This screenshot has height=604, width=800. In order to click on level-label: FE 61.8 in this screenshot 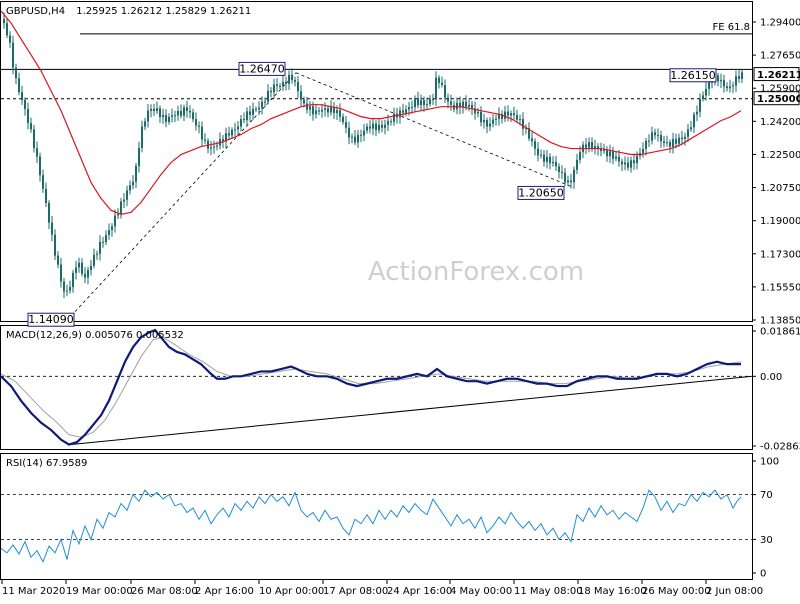, I will do `click(731, 27)`.